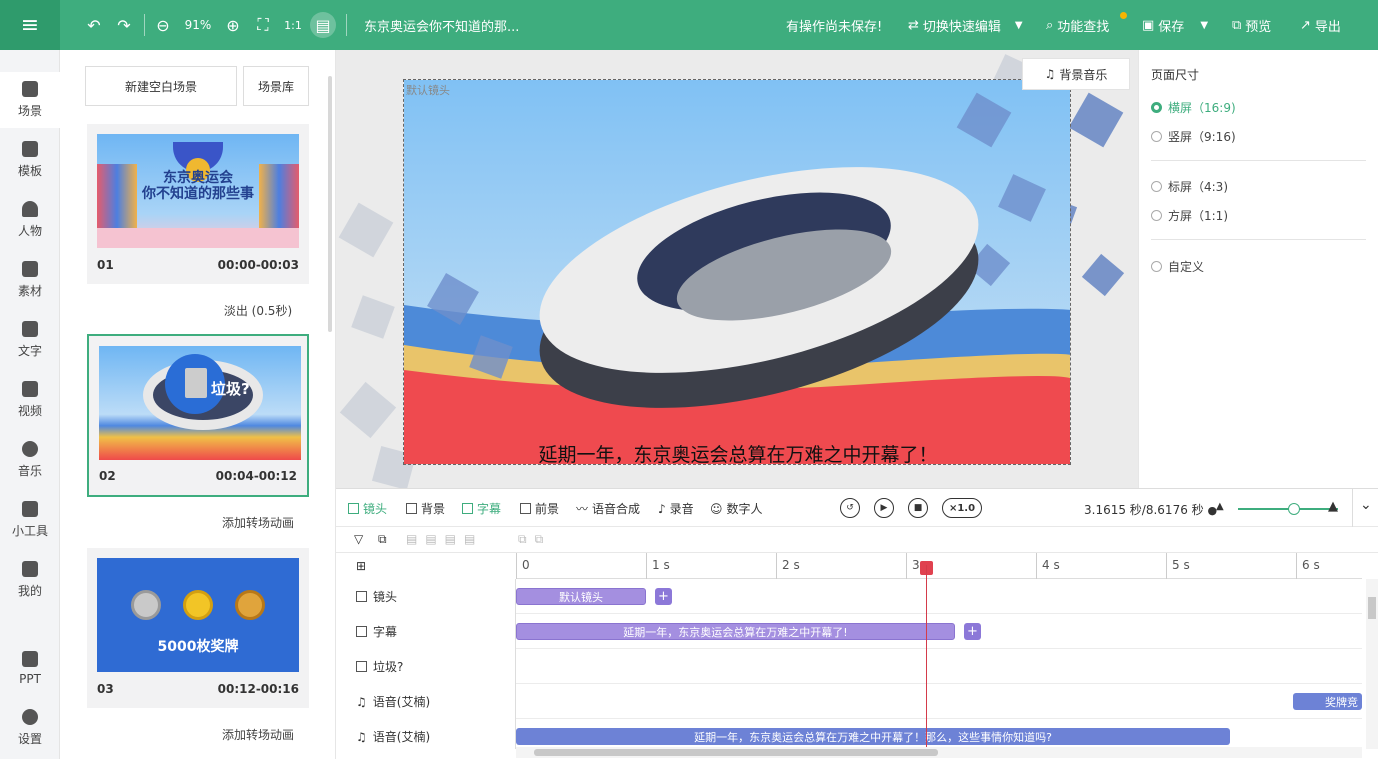 The height and width of the screenshot is (759, 1378). I want to click on timeline-vscroll, so click(1372, 664).